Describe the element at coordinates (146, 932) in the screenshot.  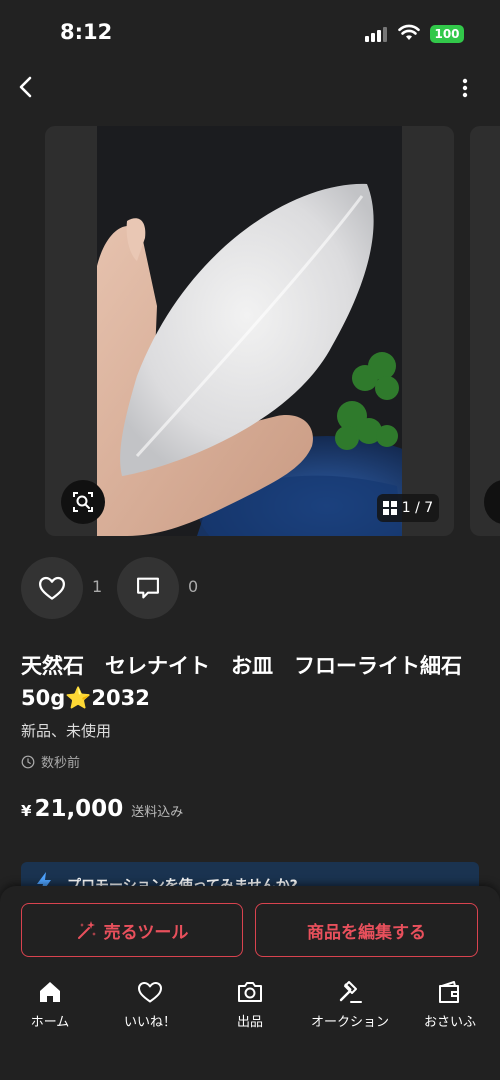
I see `sell-tools-label: 売るツール` at that location.